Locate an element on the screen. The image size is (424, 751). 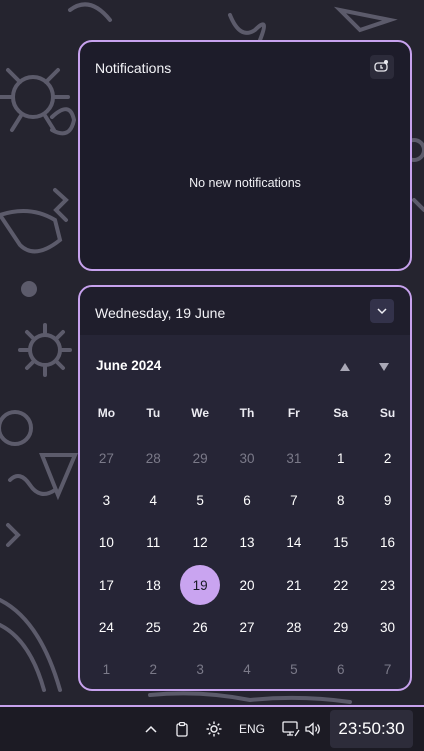
calendar-day: 10 is located at coordinates (106, 543).